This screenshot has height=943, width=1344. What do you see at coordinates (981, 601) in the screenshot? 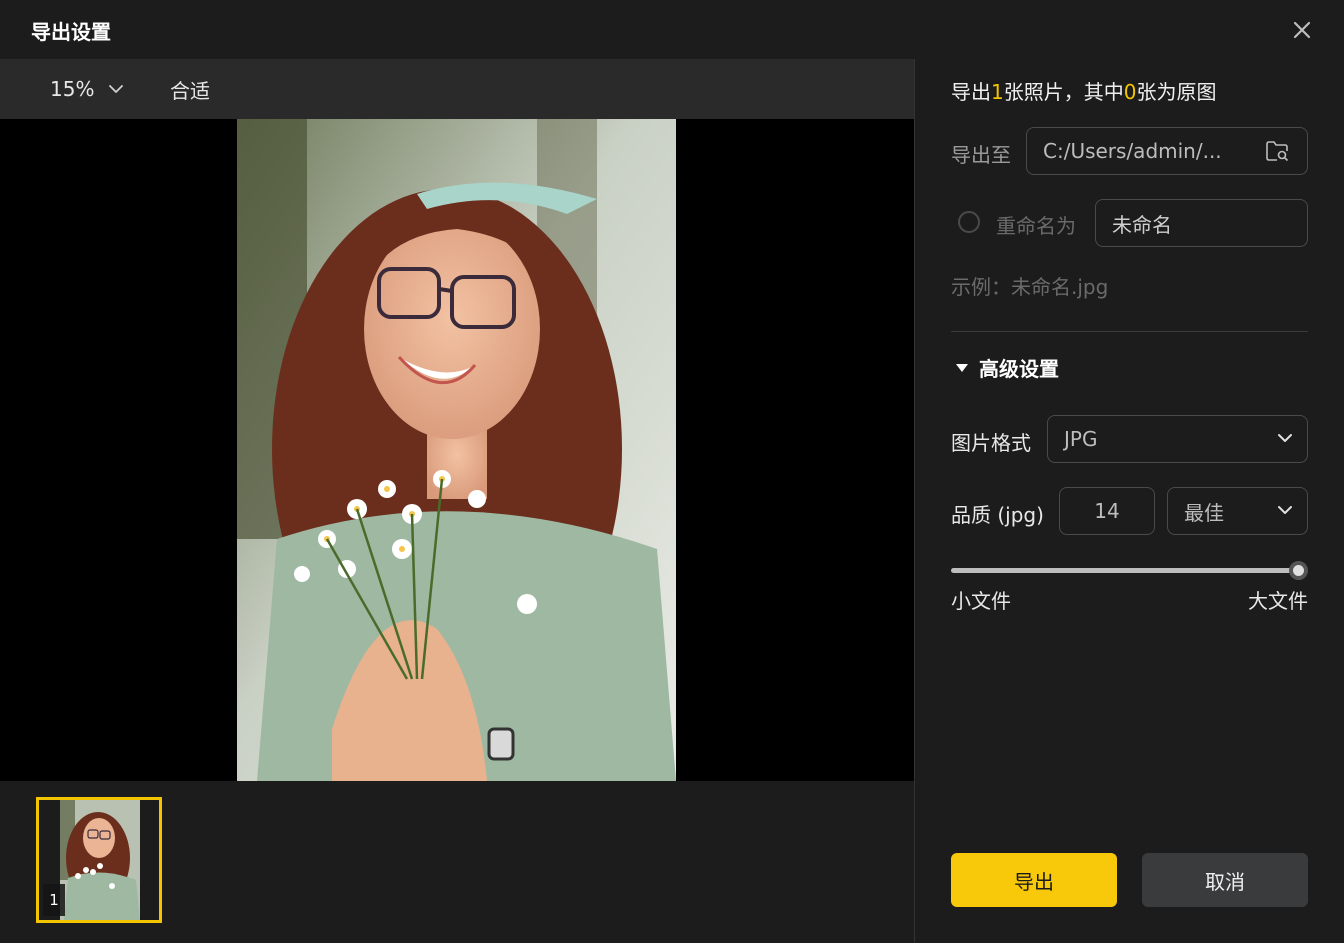
I see `slider-min-label: 小文件` at bounding box center [981, 601].